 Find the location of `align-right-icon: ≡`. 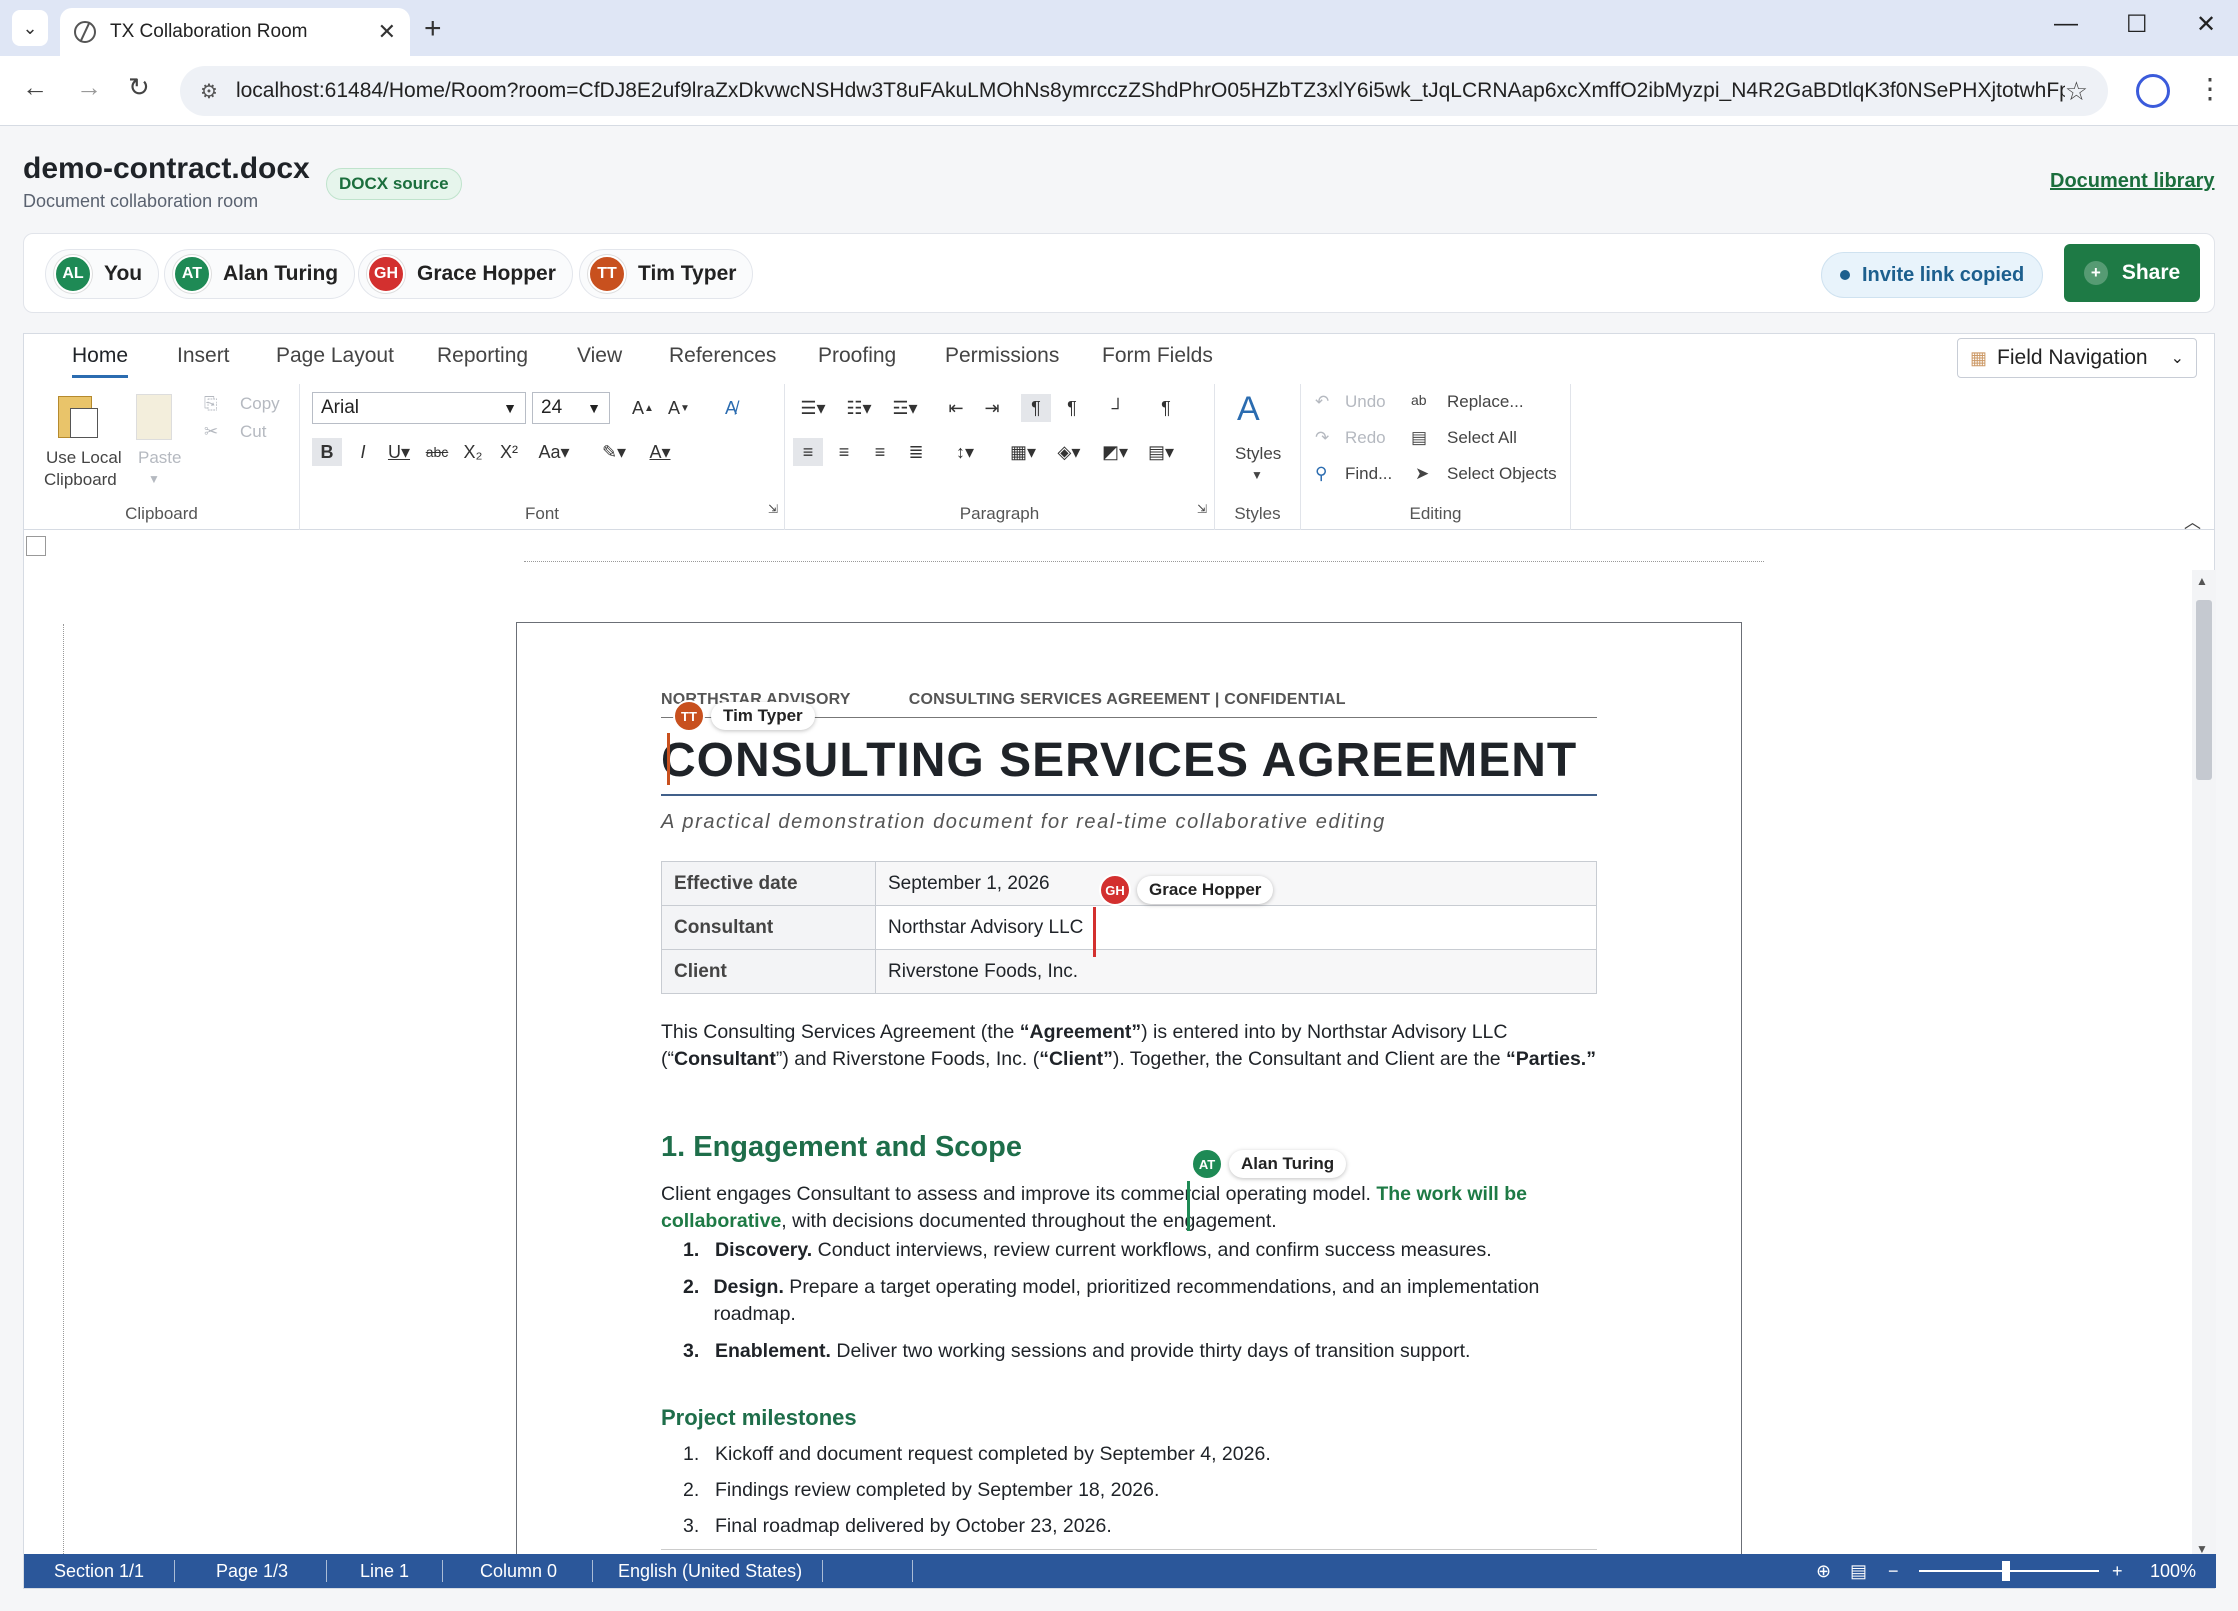

align-right-icon: ≡ is located at coordinates (880, 452).